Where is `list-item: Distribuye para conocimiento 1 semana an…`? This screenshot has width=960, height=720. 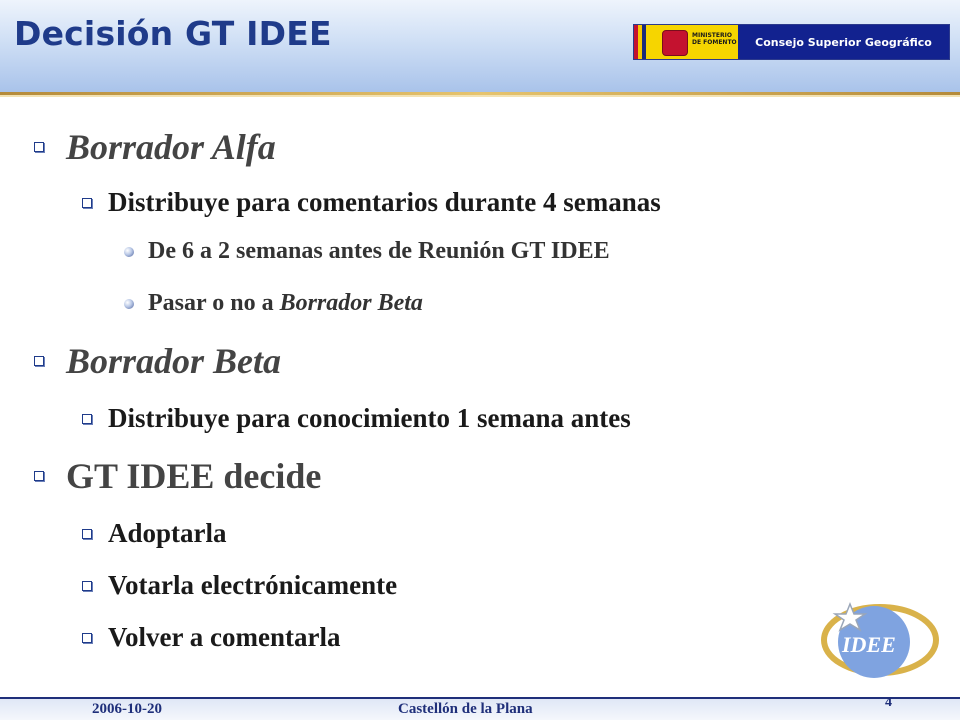 list-item: Distribuye para conocimiento 1 semana an… is located at coordinates (356, 418).